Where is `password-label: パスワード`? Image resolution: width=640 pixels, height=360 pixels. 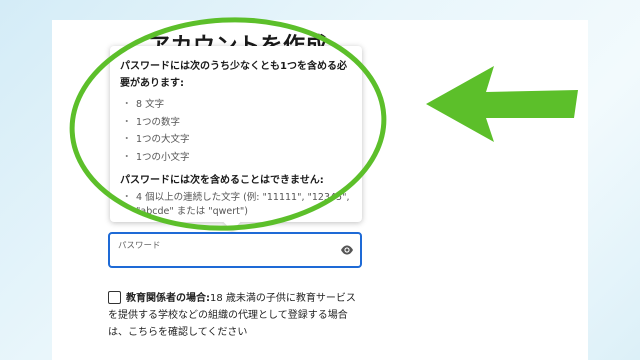
password-label: パスワード is located at coordinates (139, 246).